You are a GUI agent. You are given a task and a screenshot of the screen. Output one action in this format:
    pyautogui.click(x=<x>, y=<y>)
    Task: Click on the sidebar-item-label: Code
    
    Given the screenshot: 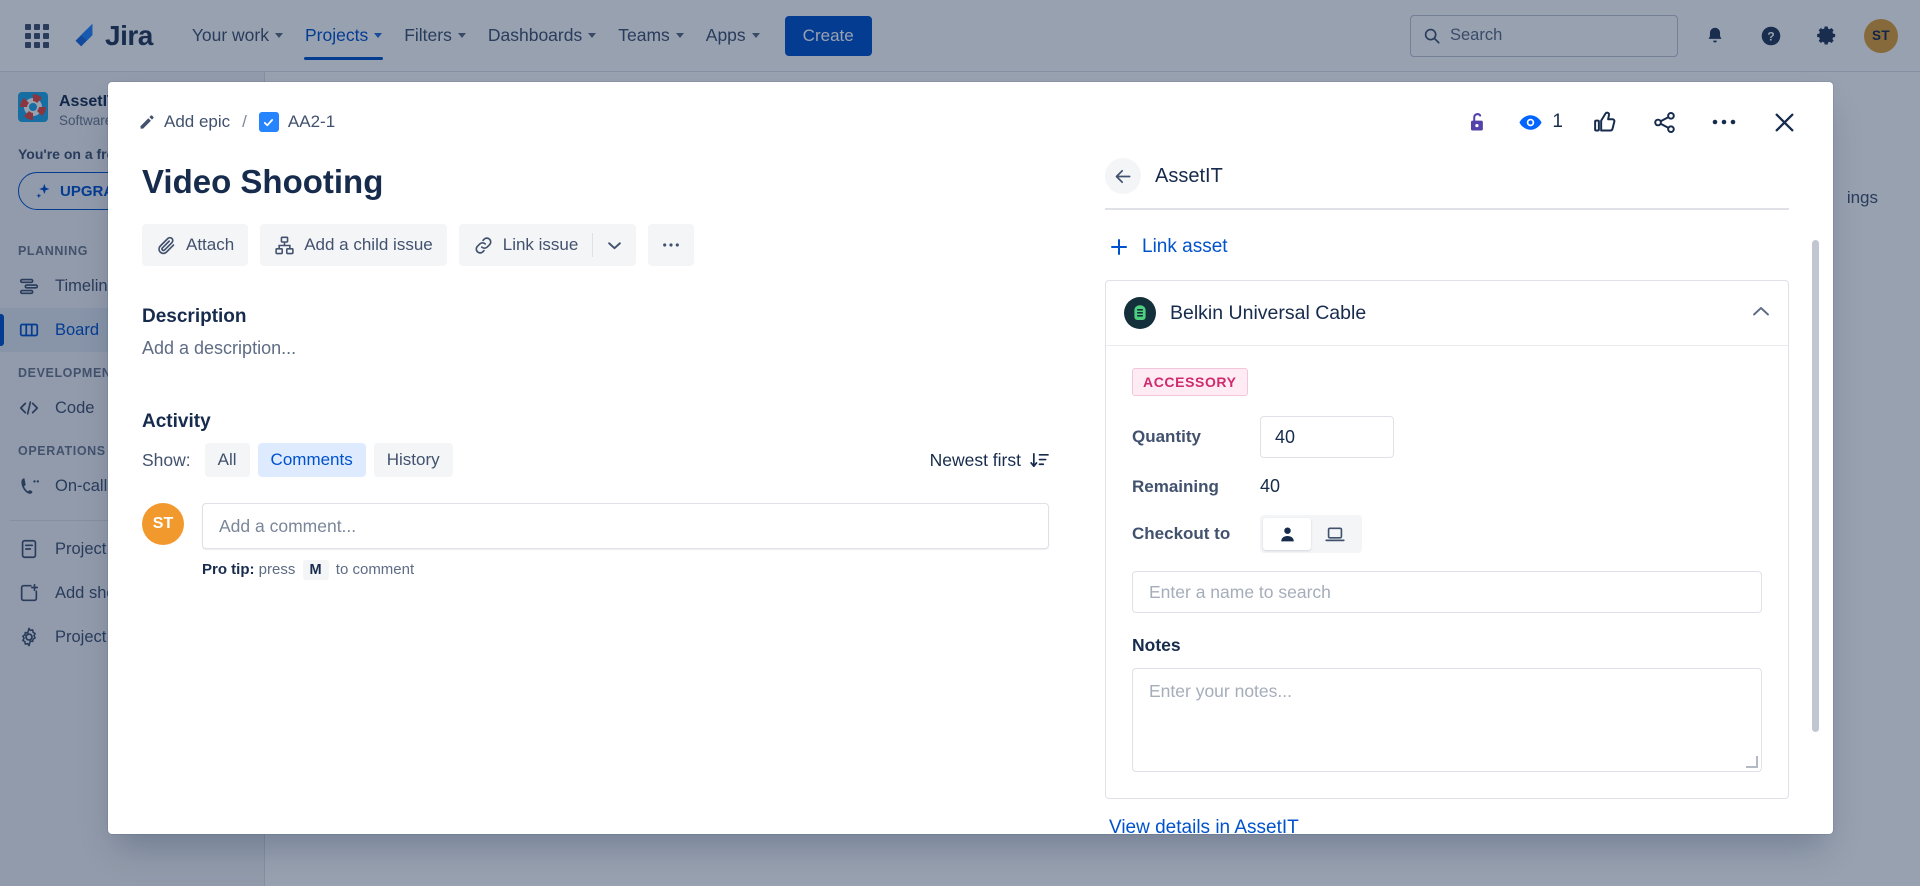 What is the action you would take?
    pyautogui.click(x=75, y=407)
    